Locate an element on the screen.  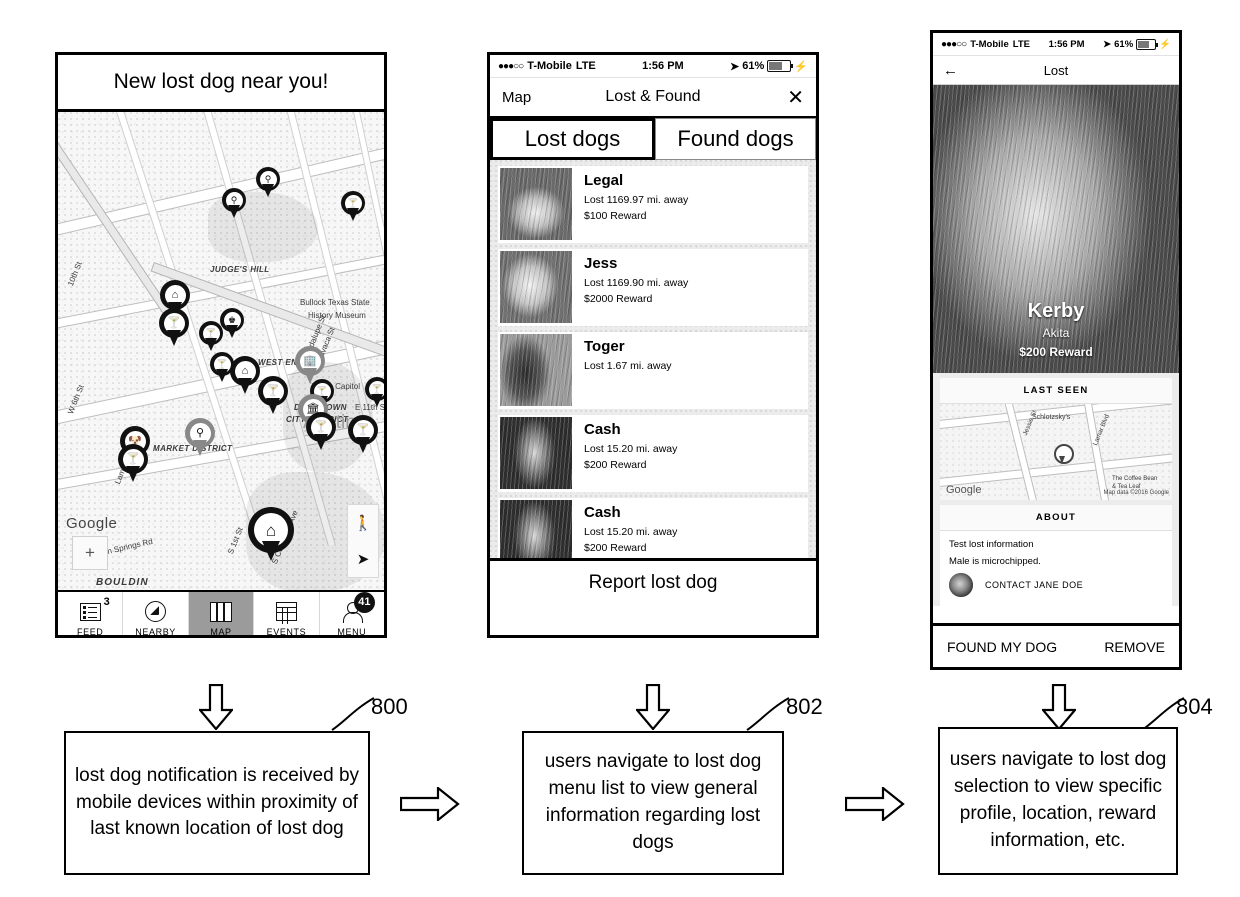
segmented-control: Lost dogs Found dogs is located at coordinates (653, 139).